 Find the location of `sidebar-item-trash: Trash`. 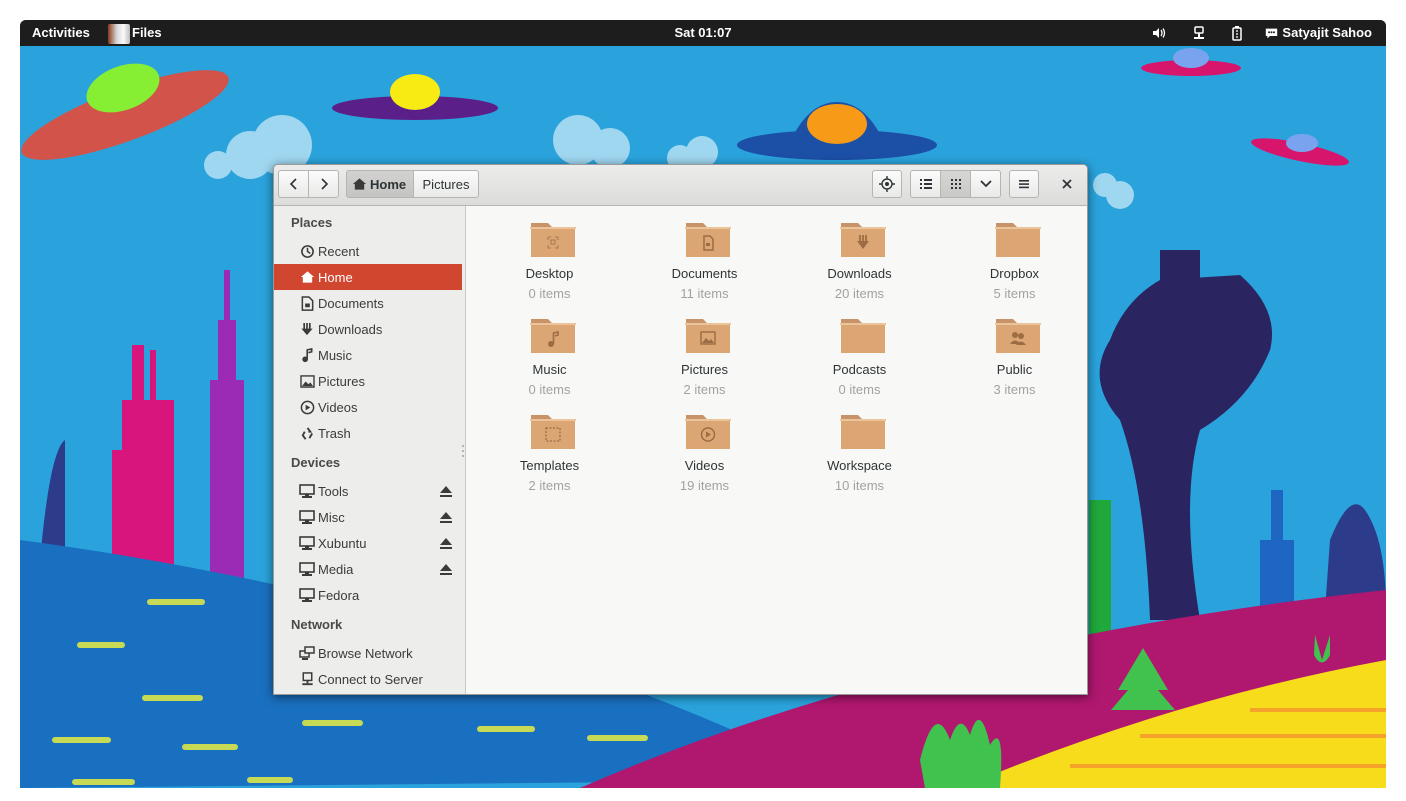

sidebar-item-trash: Trash is located at coordinates (368, 433).